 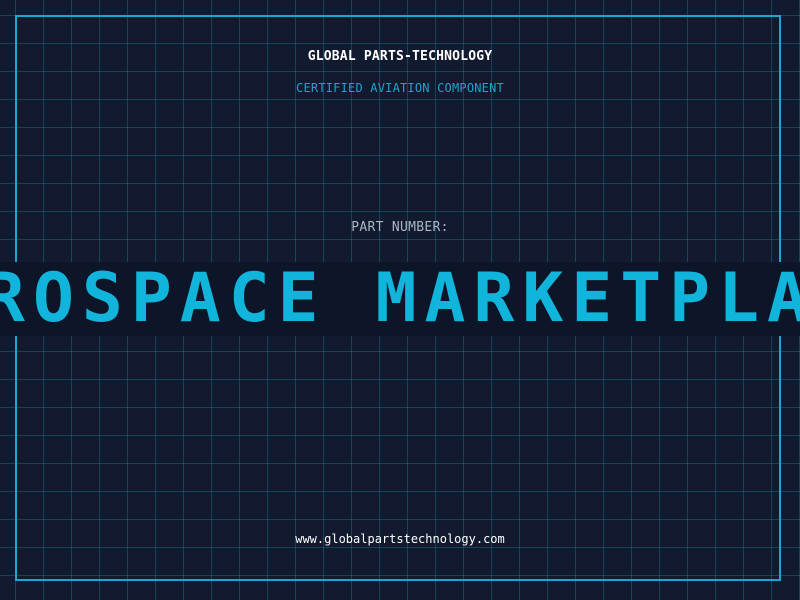 I want to click on company-name: GLOBAL PARTS-TECHNOLOGY, so click(x=400, y=56).